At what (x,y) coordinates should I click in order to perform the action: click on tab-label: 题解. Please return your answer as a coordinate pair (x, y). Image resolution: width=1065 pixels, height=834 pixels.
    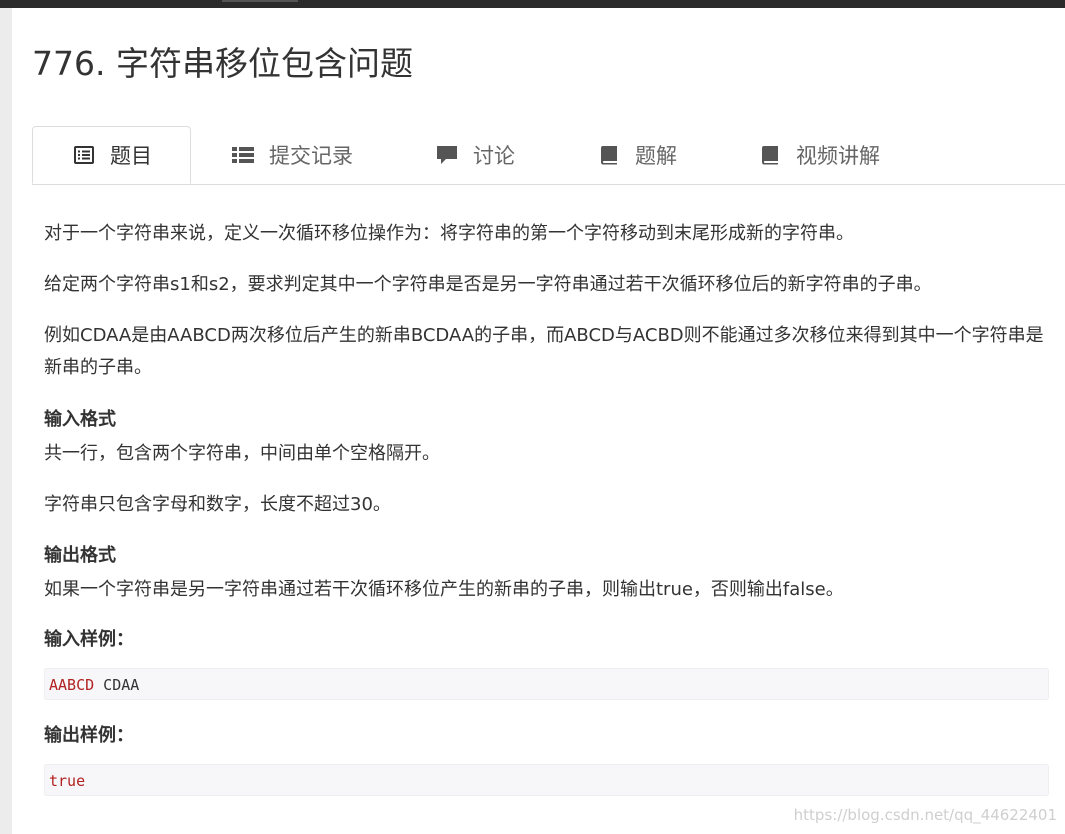
    Looking at the image, I should click on (656, 155).